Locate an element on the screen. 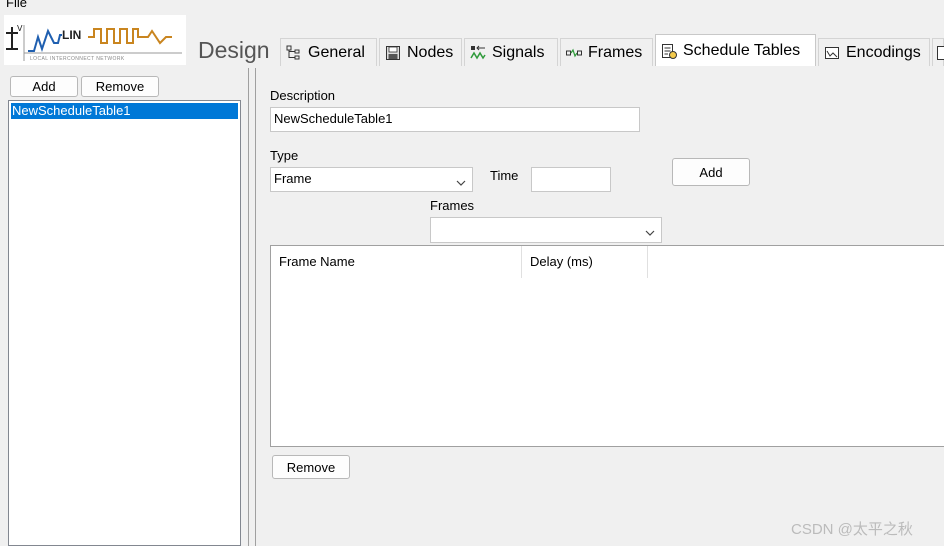  tab-frames: Frames is located at coordinates (606, 52).